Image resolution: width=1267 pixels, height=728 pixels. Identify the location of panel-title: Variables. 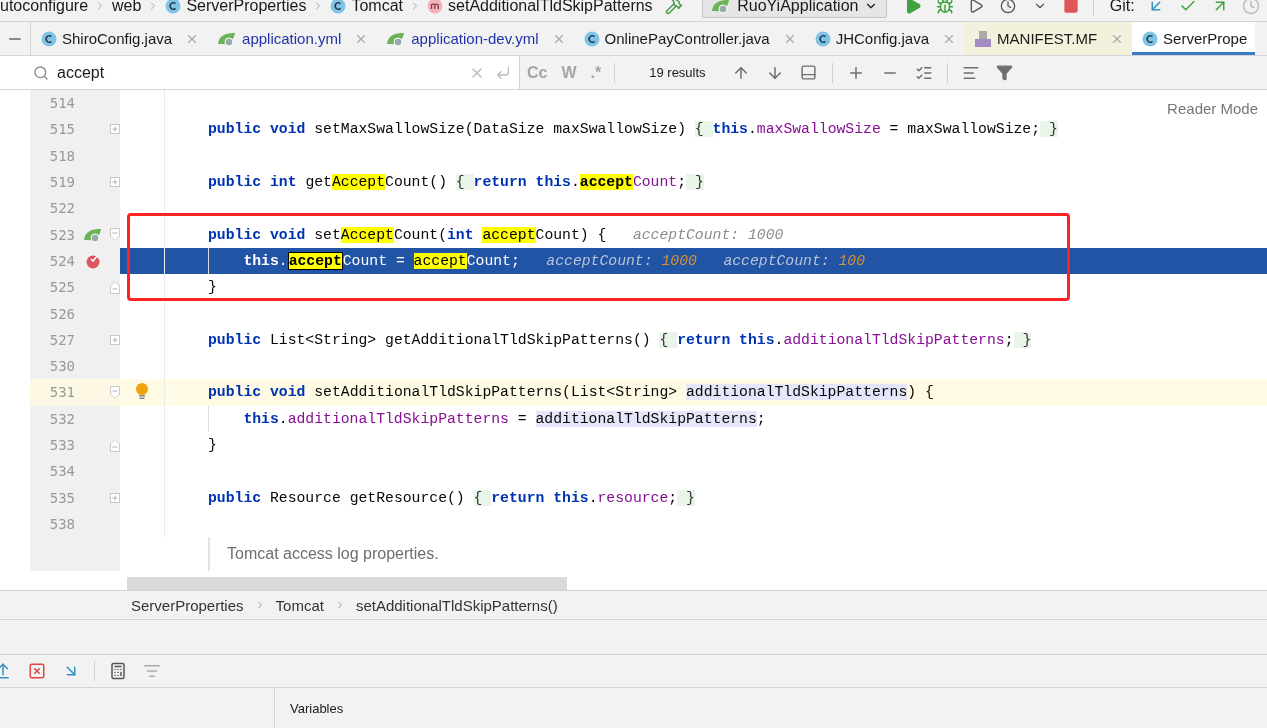
(317, 708).